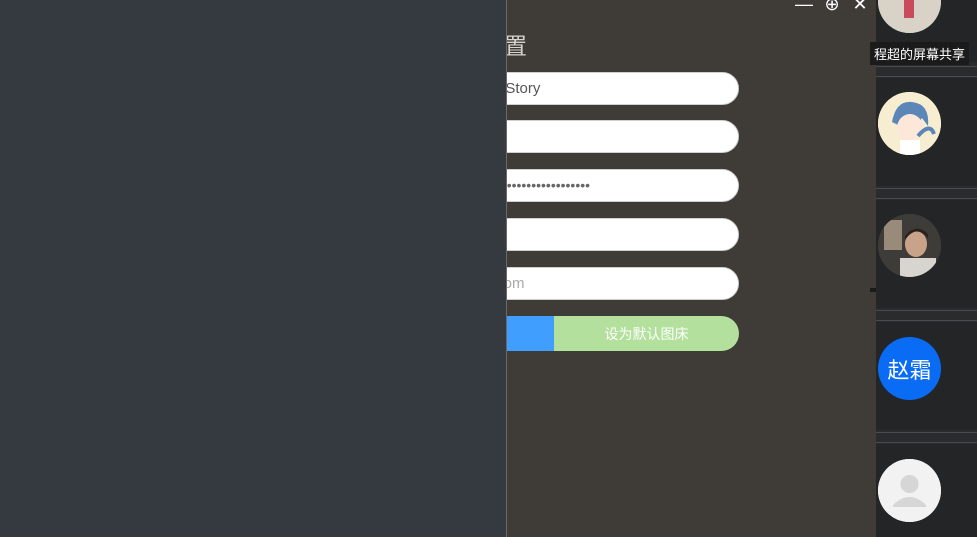  What do you see at coordinates (517, 46) in the screenshot?
I see `dialog-title: 设置` at bounding box center [517, 46].